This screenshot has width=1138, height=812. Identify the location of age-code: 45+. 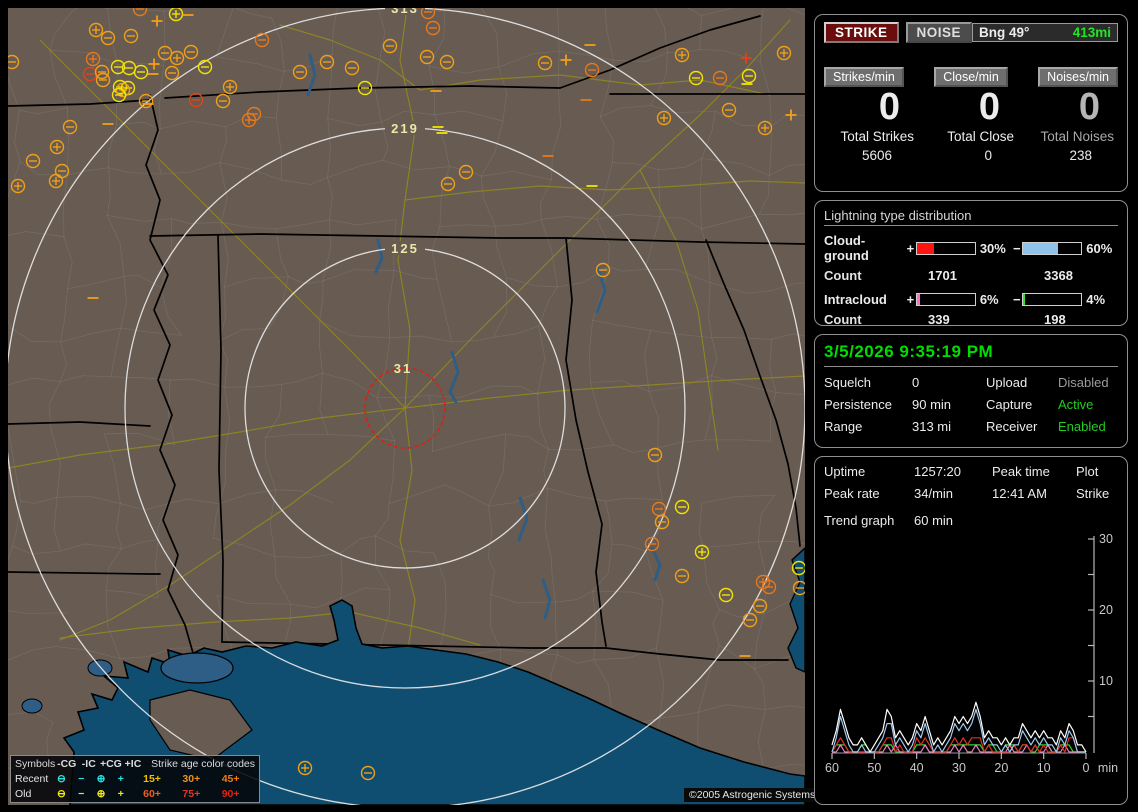
(230, 779).